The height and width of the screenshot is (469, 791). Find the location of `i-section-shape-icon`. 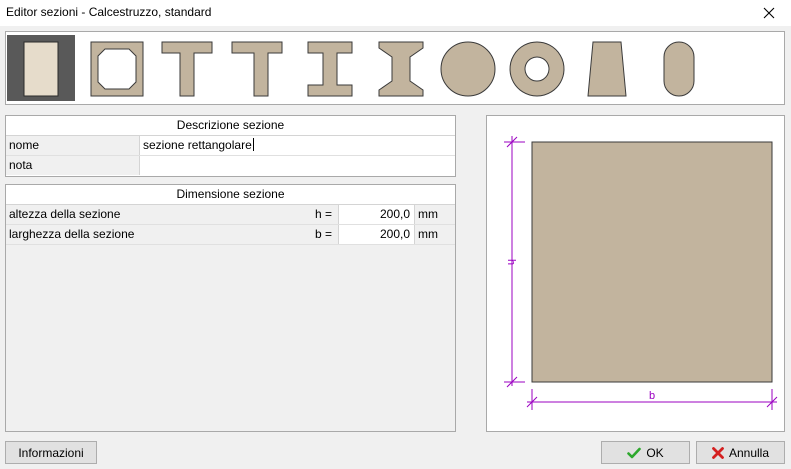

i-section-shape-icon is located at coordinates (330, 69).